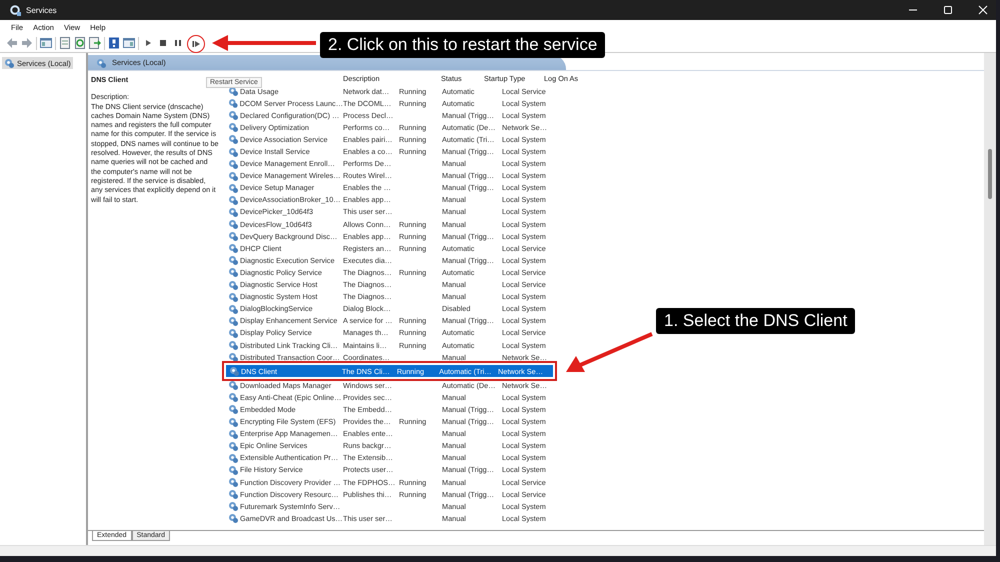 This screenshot has width=1000, height=562. I want to click on callout: 2. Click on this to restart the service, so click(463, 45).